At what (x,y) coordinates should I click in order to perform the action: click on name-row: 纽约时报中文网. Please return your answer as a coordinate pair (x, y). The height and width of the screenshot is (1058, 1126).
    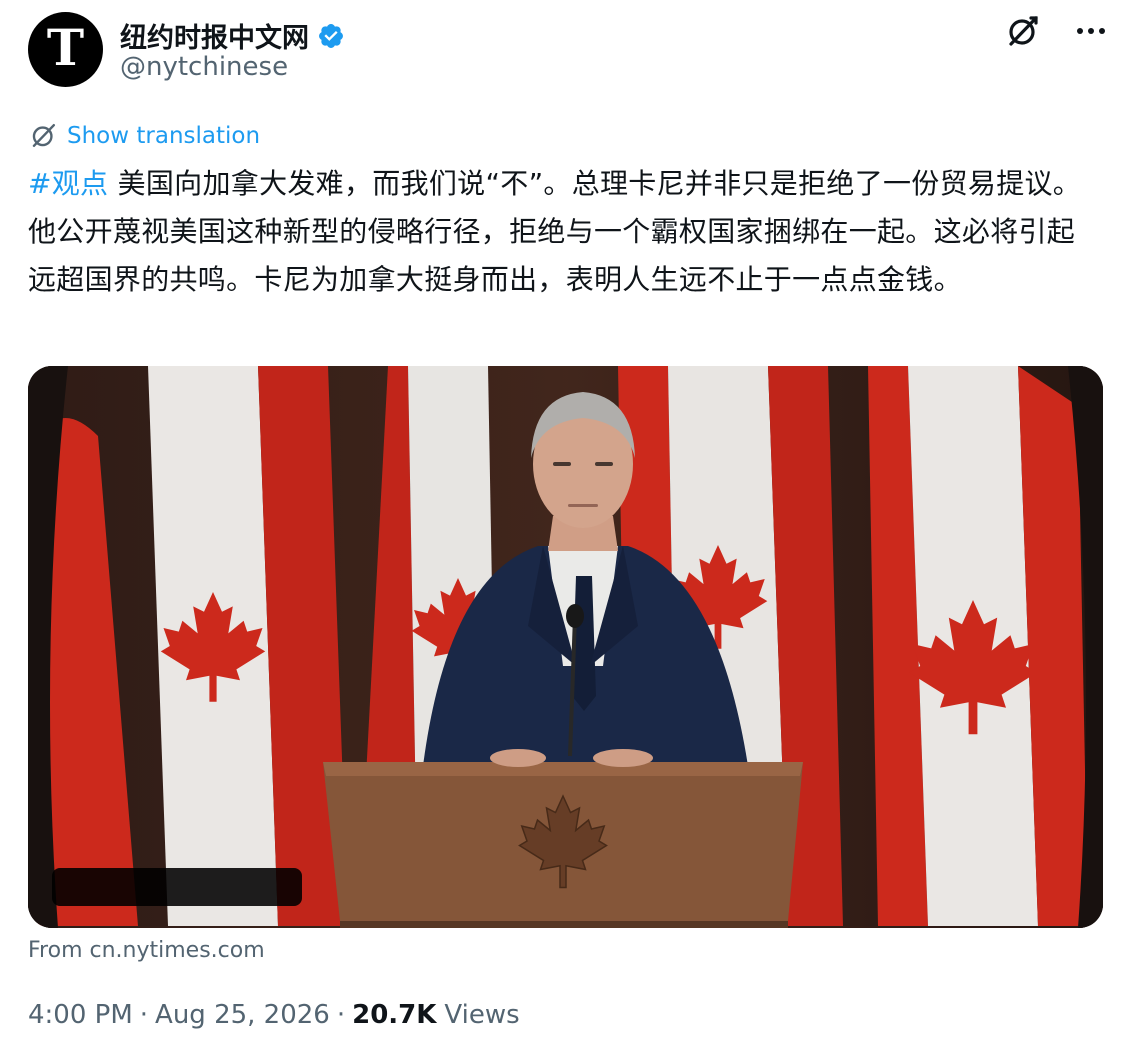
    Looking at the image, I should click on (232, 35).